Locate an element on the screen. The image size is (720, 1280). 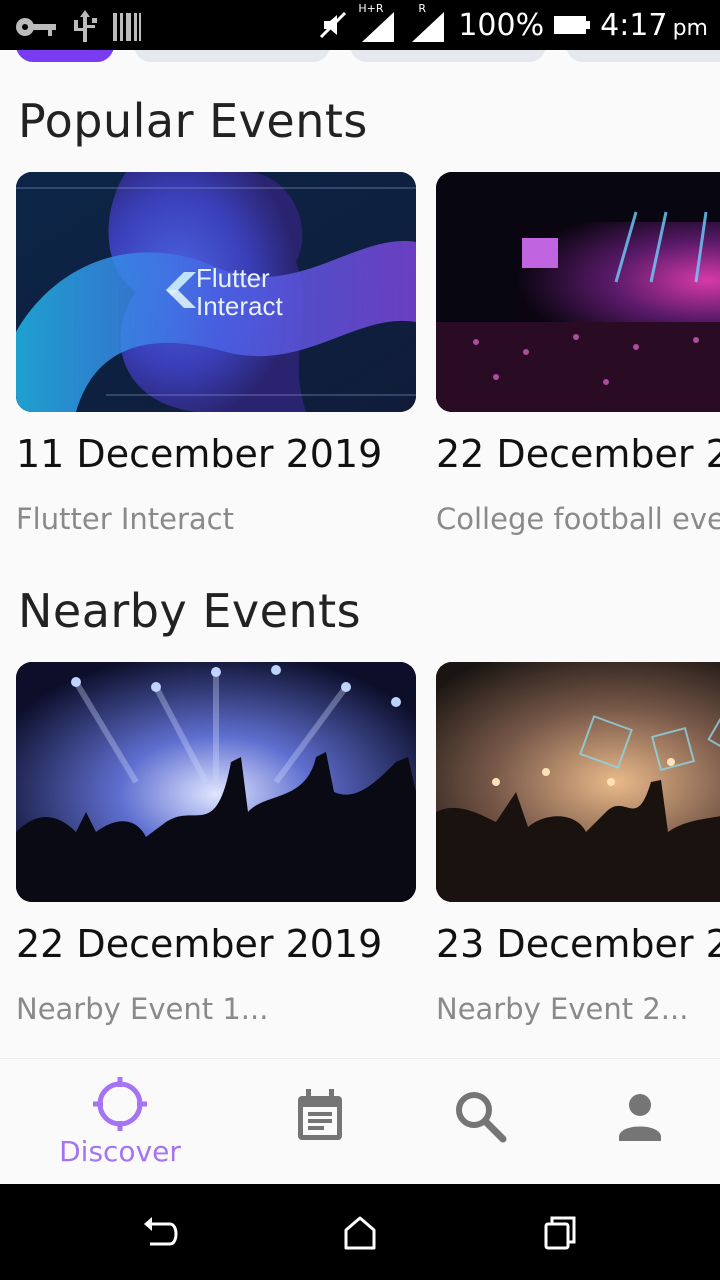
search-icon is located at coordinates (481, 1117).